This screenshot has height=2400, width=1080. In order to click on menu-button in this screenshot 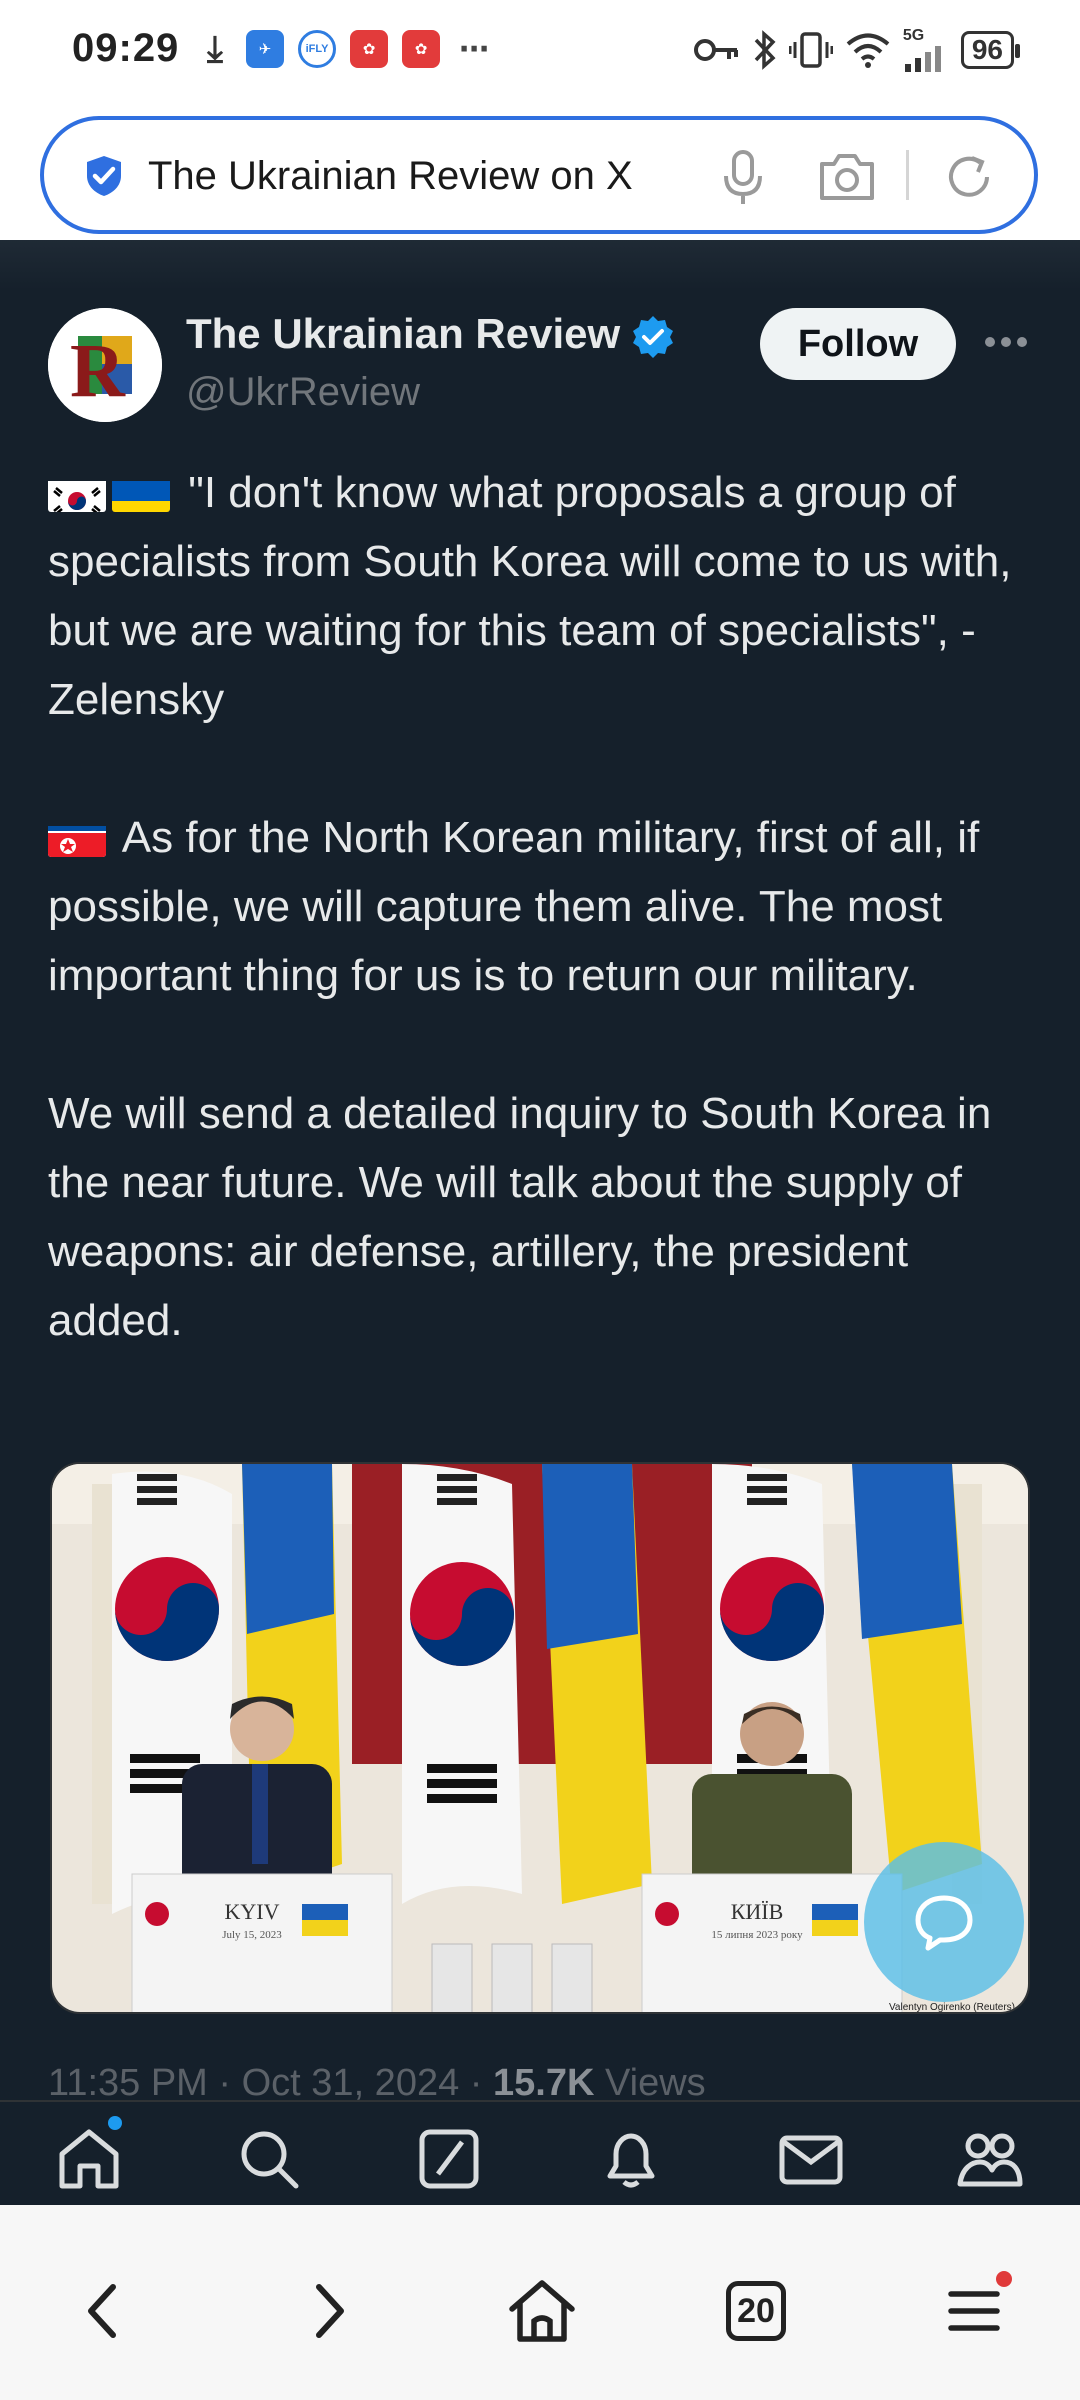, I will do `click(974, 2311)`.